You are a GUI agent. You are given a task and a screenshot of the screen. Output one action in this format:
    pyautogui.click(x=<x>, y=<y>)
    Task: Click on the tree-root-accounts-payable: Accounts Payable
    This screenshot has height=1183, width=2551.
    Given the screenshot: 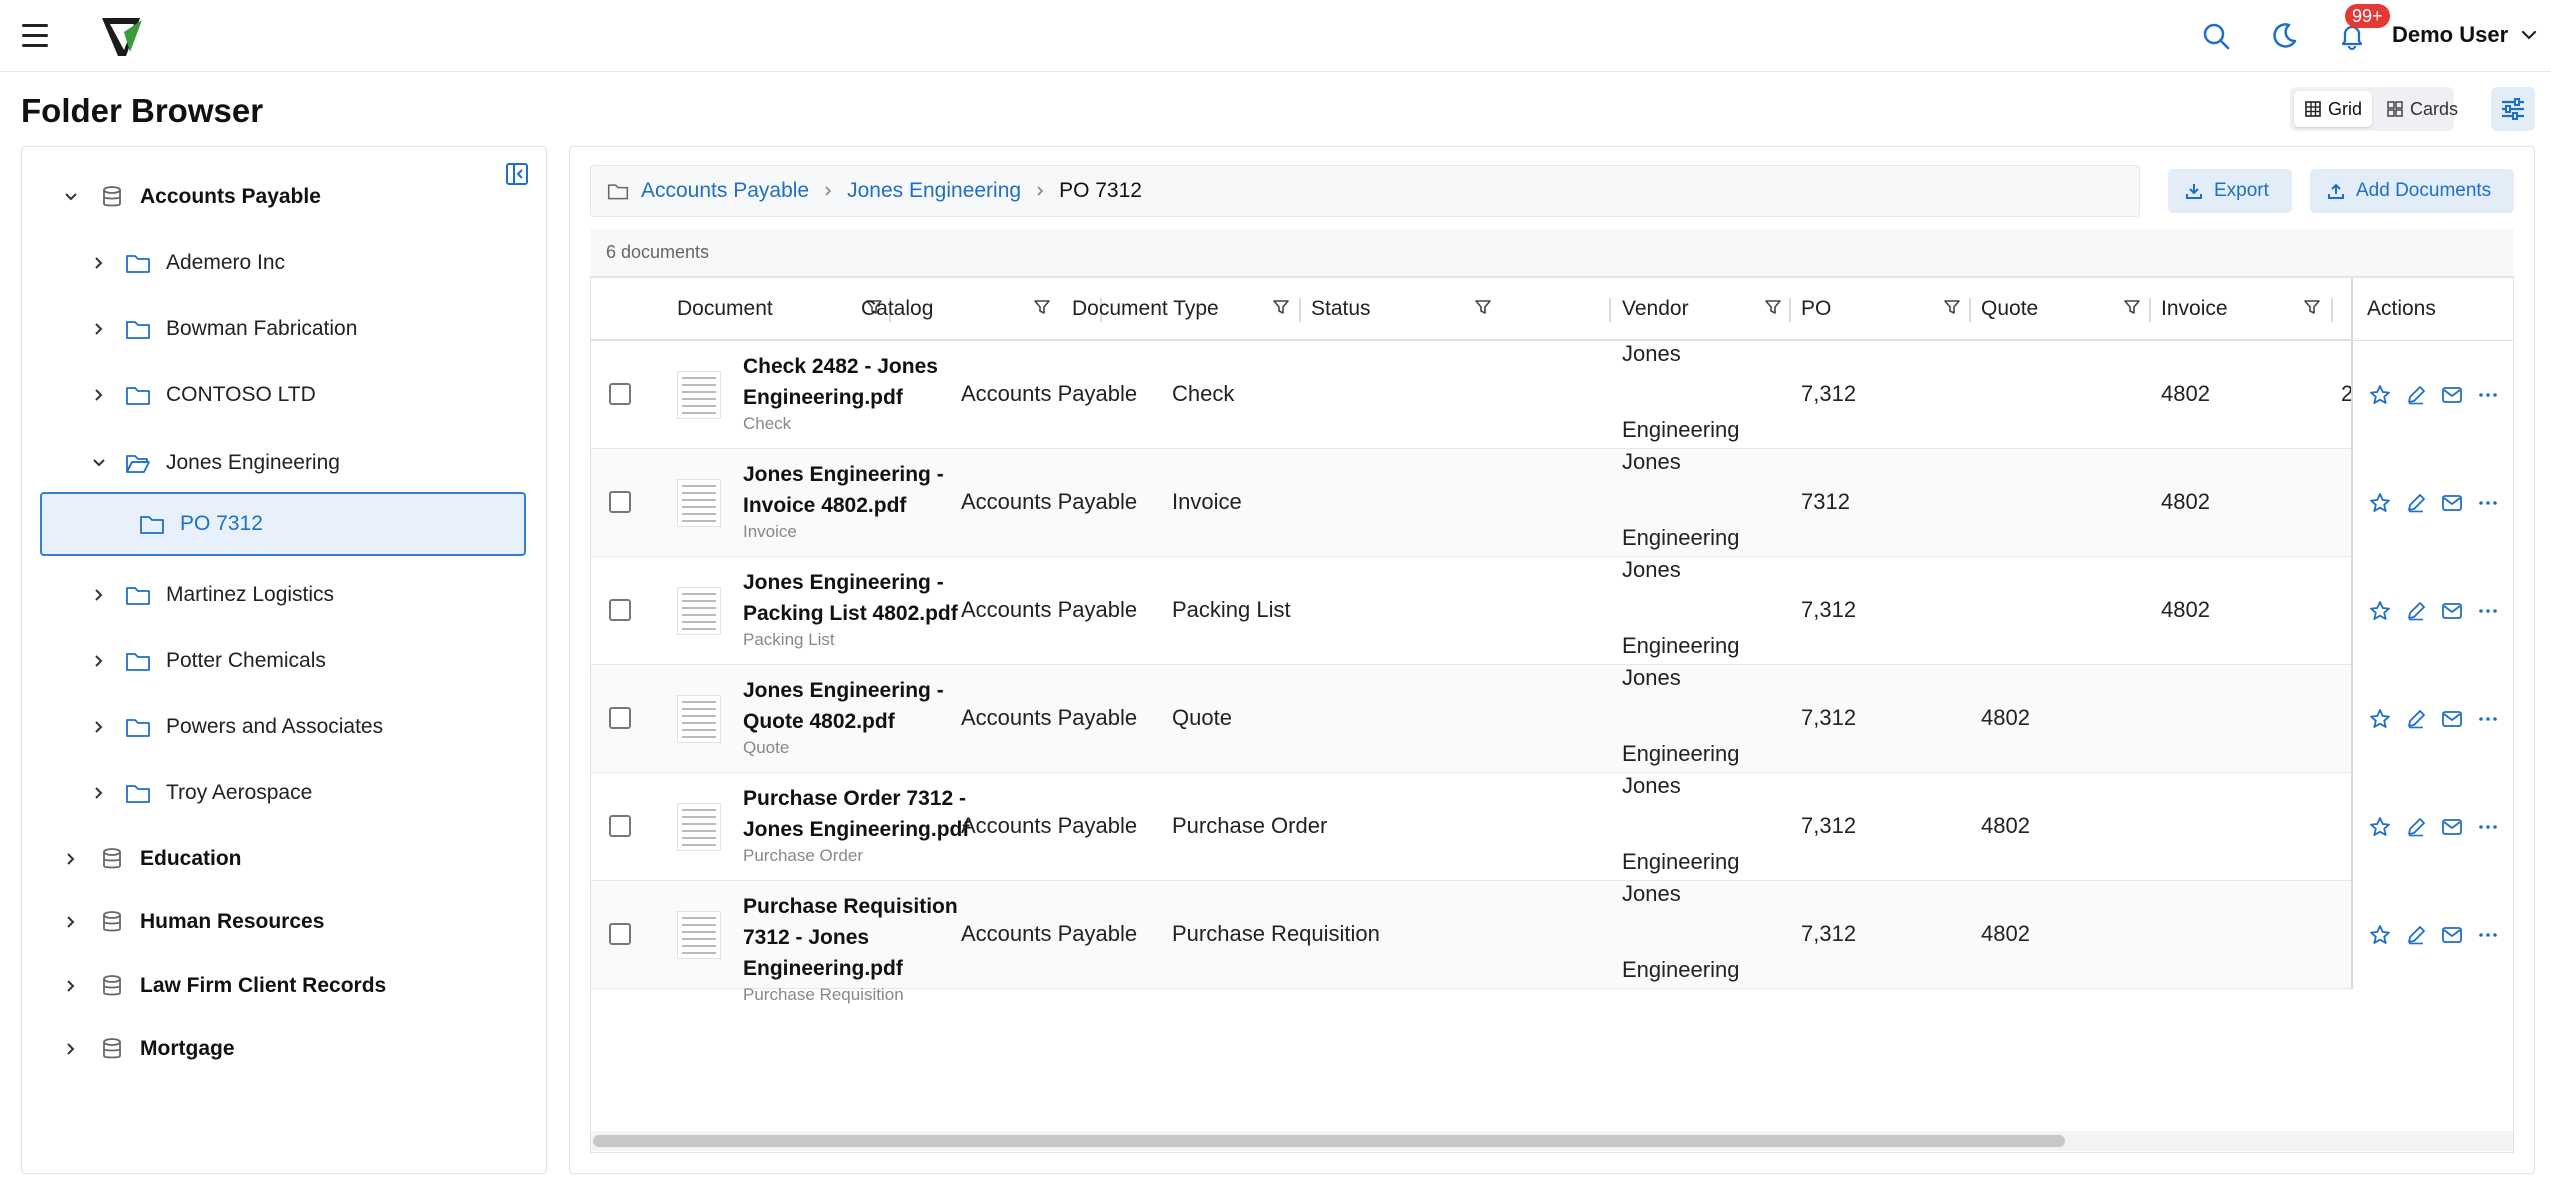 What is the action you would take?
    pyautogui.click(x=283, y=197)
    